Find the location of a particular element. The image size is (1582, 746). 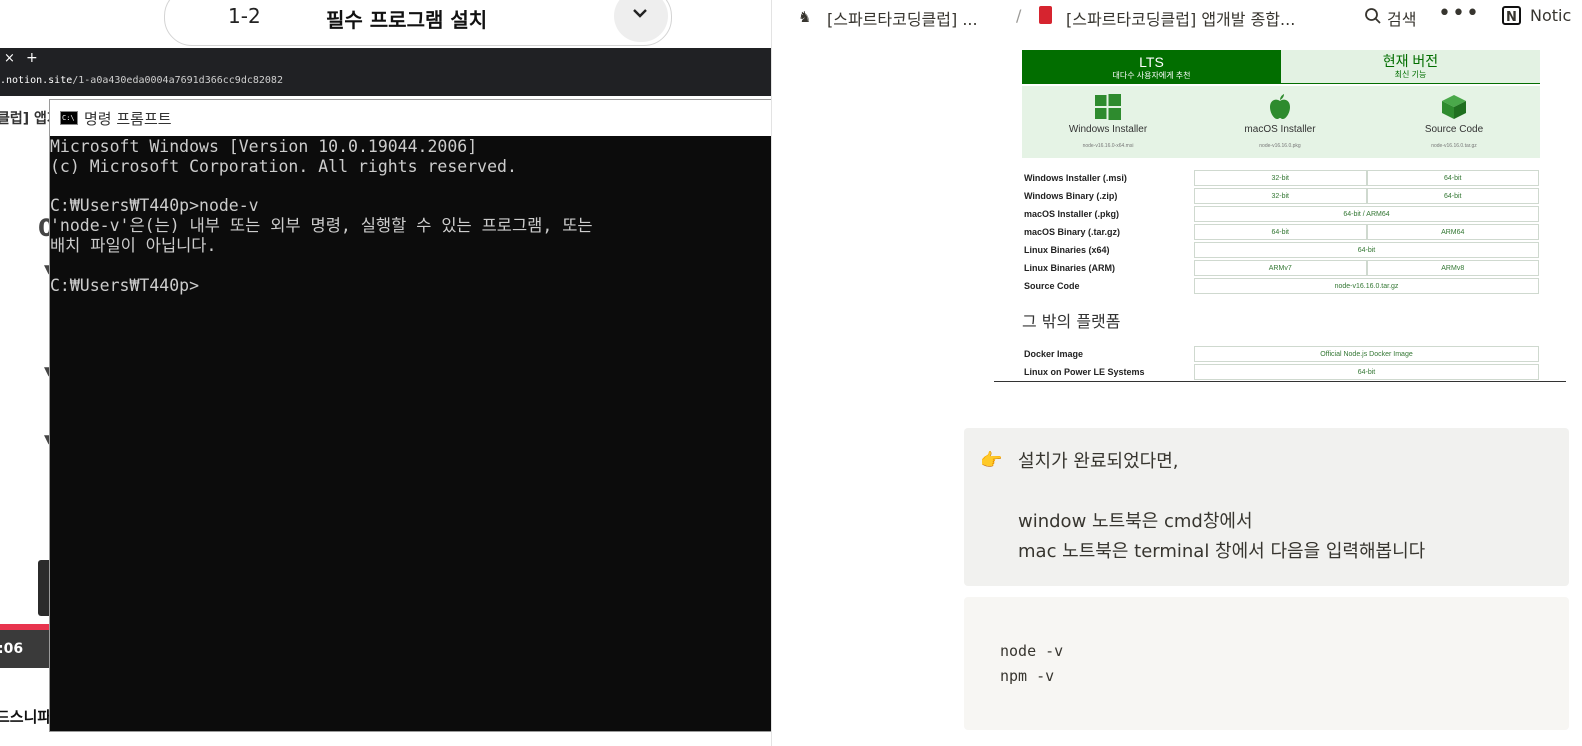

download-row: Linux Binaries (x64) 64-bit is located at coordinates (1281, 251).